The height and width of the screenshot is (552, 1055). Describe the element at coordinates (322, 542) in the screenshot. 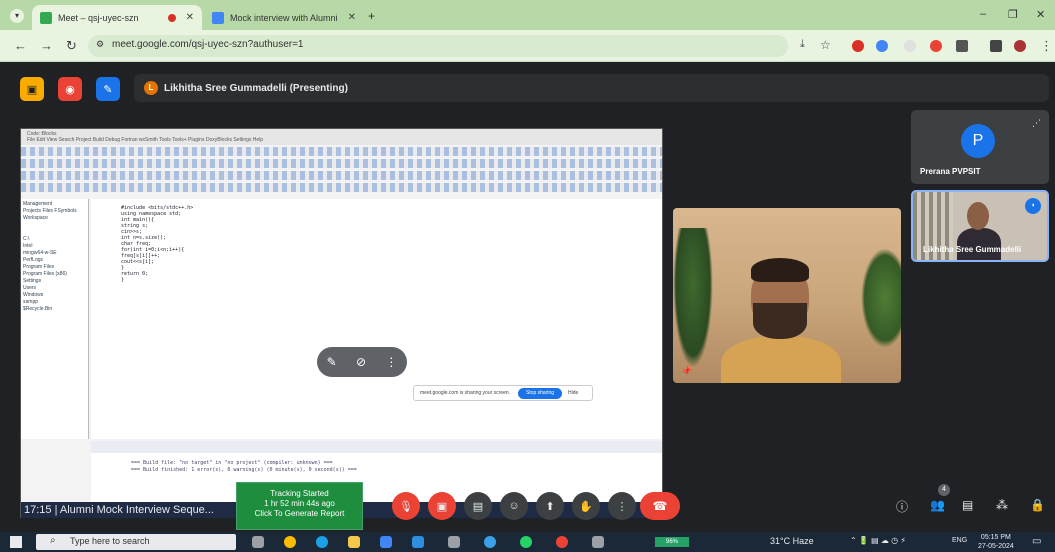

I see `edge-icon` at that location.